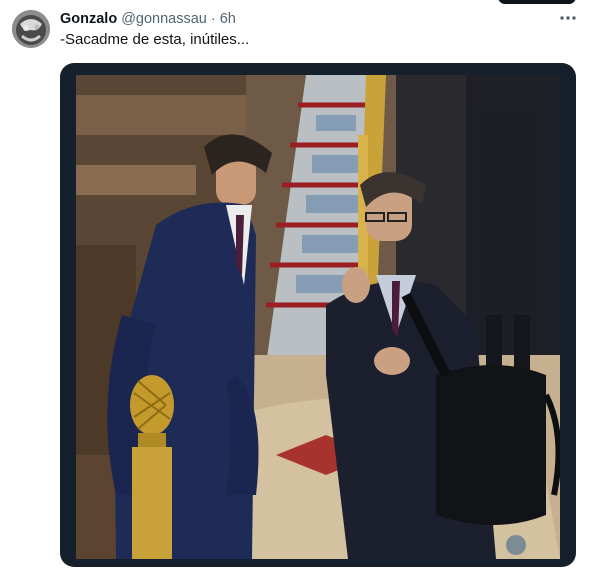 The image size is (605, 571). What do you see at coordinates (537, 2) in the screenshot?
I see `previous-button-partial` at bounding box center [537, 2].